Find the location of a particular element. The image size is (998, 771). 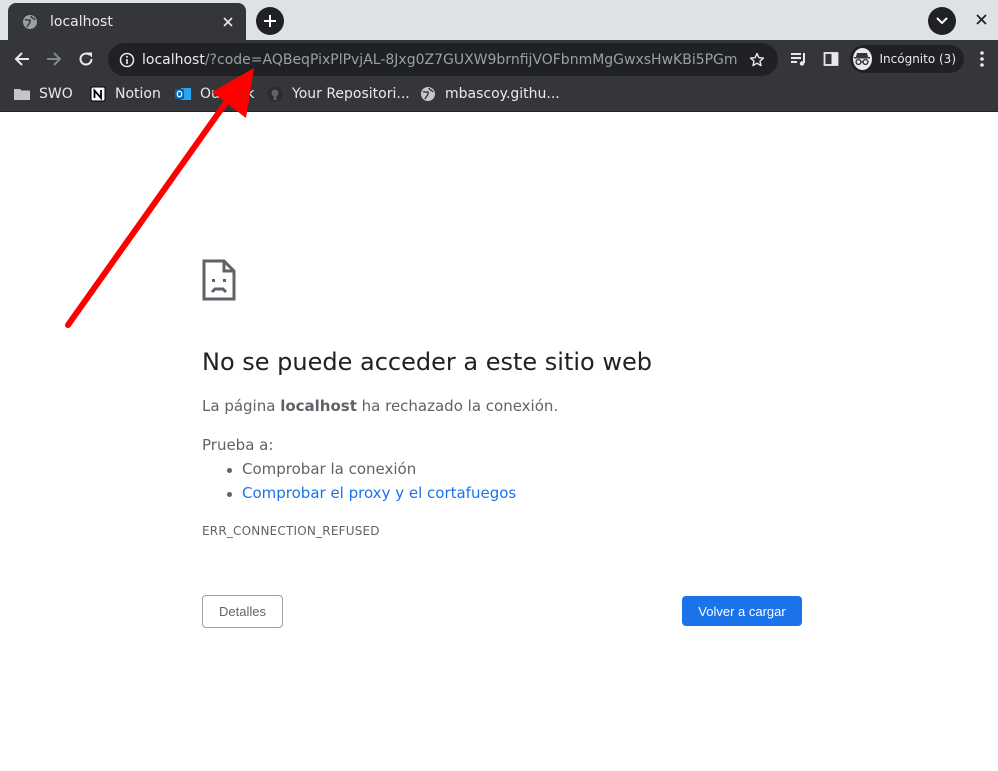

error-code: ERR_CONNECTION_REFUSED is located at coordinates (291, 531).